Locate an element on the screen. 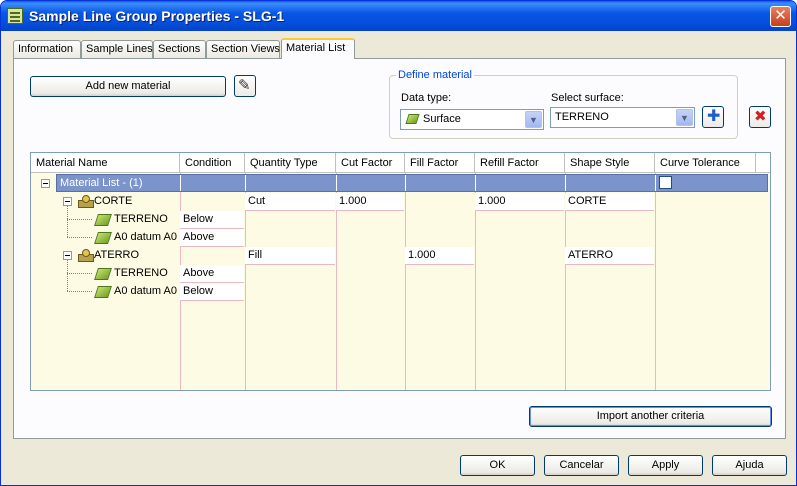 The width and height of the screenshot is (797, 486). collapse-root-icon is located at coordinates (45, 183).